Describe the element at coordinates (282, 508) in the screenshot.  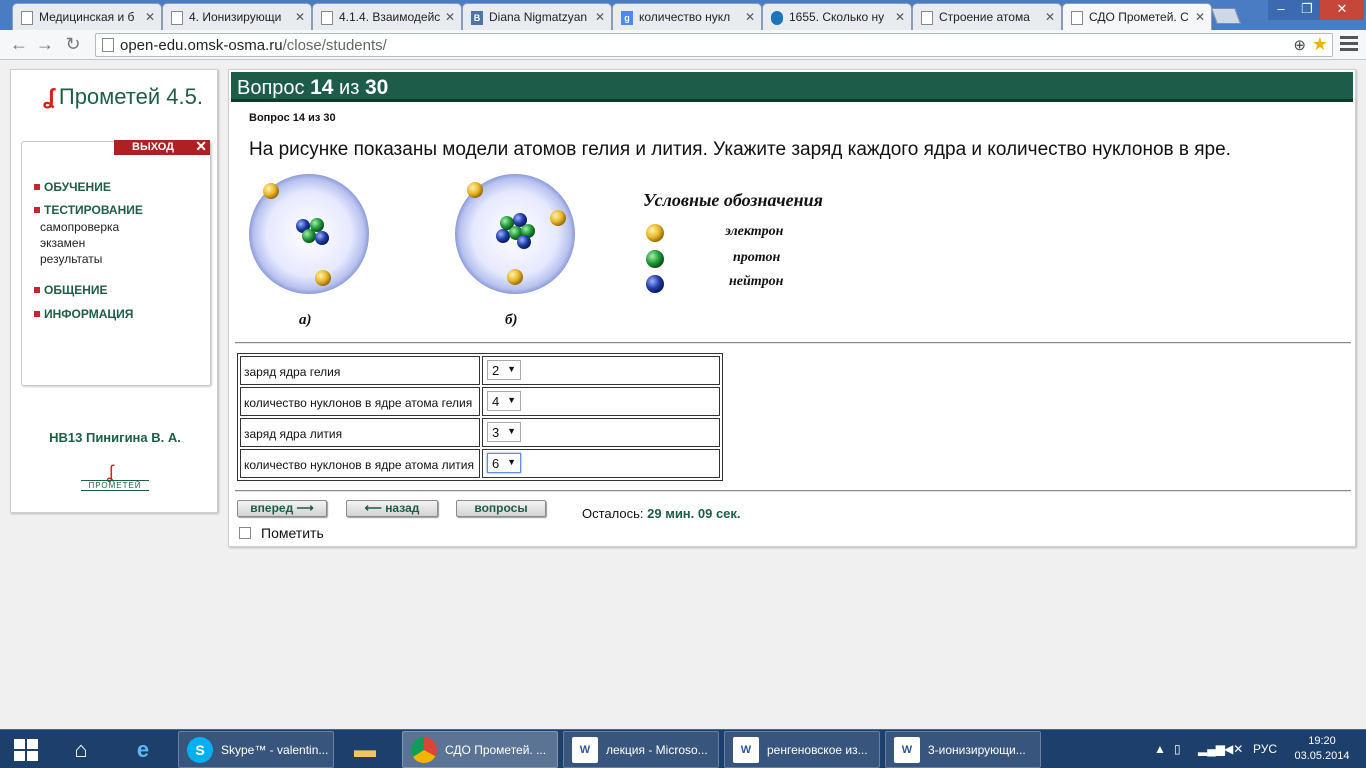
I see `forward-button: вперед ⟶` at that location.